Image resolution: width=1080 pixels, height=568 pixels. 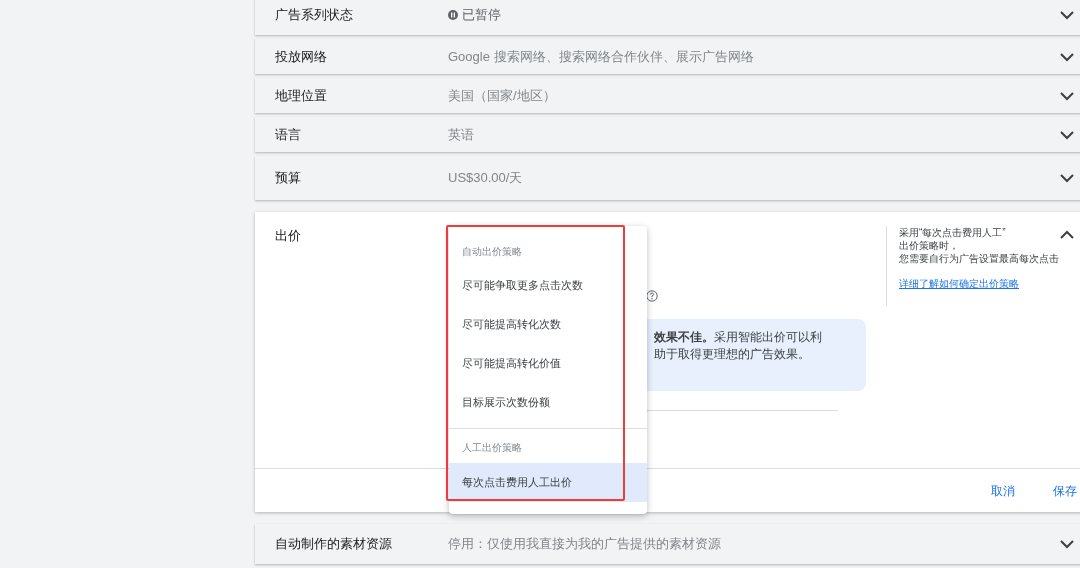 I want to click on learn-more-link: 详细了解如何确定出价策略, so click(x=979, y=283).